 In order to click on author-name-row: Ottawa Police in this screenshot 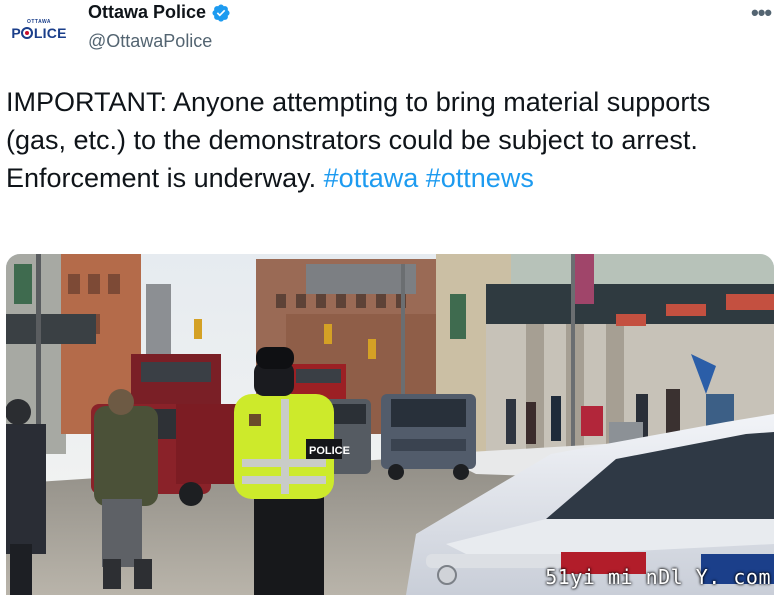, I will do `click(159, 12)`.